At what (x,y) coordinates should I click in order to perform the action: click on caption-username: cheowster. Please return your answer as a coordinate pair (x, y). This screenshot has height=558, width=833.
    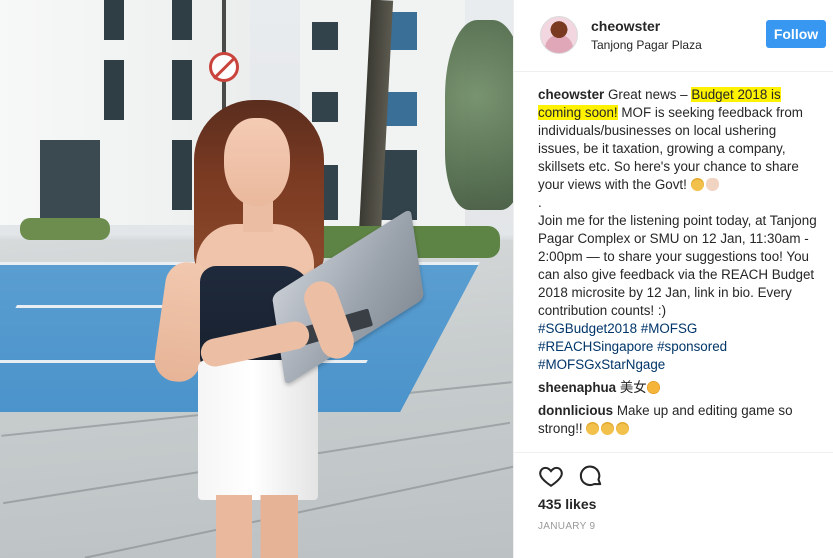
    Looking at the image, I should click on (571, 94).